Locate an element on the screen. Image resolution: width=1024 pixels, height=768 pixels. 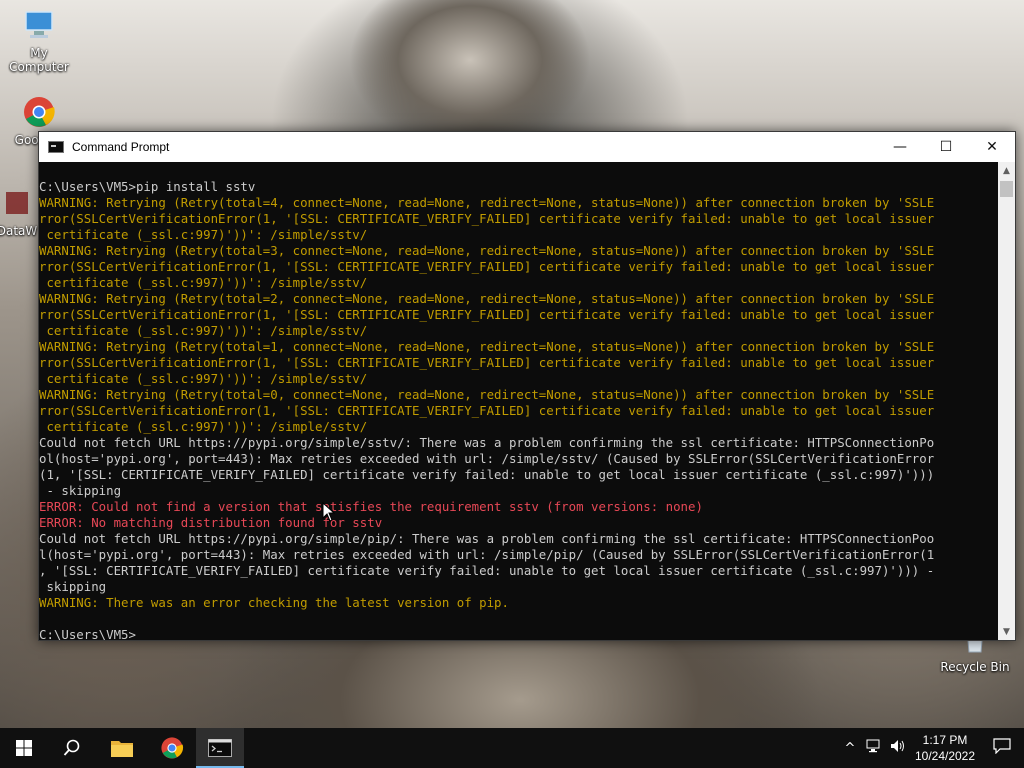
search-button is located at coordinates (72, 748).